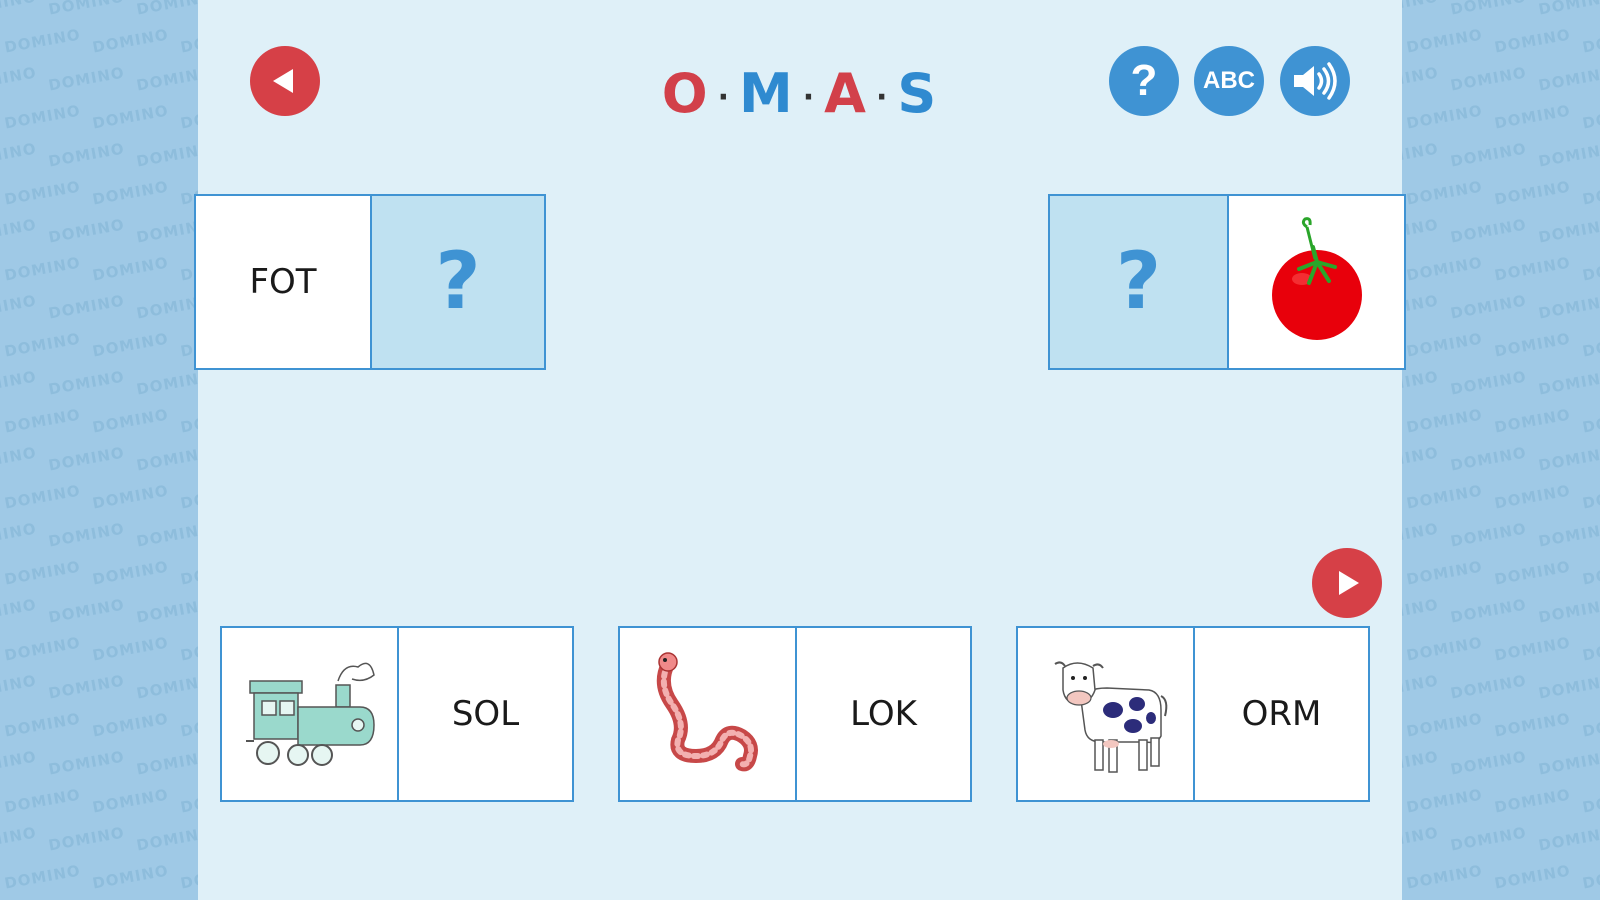 This screenshot has width=1600, height=900. Describe the element at coordinates (485, 714) in the screenshot. I see `domino-word: SOL` at that location.